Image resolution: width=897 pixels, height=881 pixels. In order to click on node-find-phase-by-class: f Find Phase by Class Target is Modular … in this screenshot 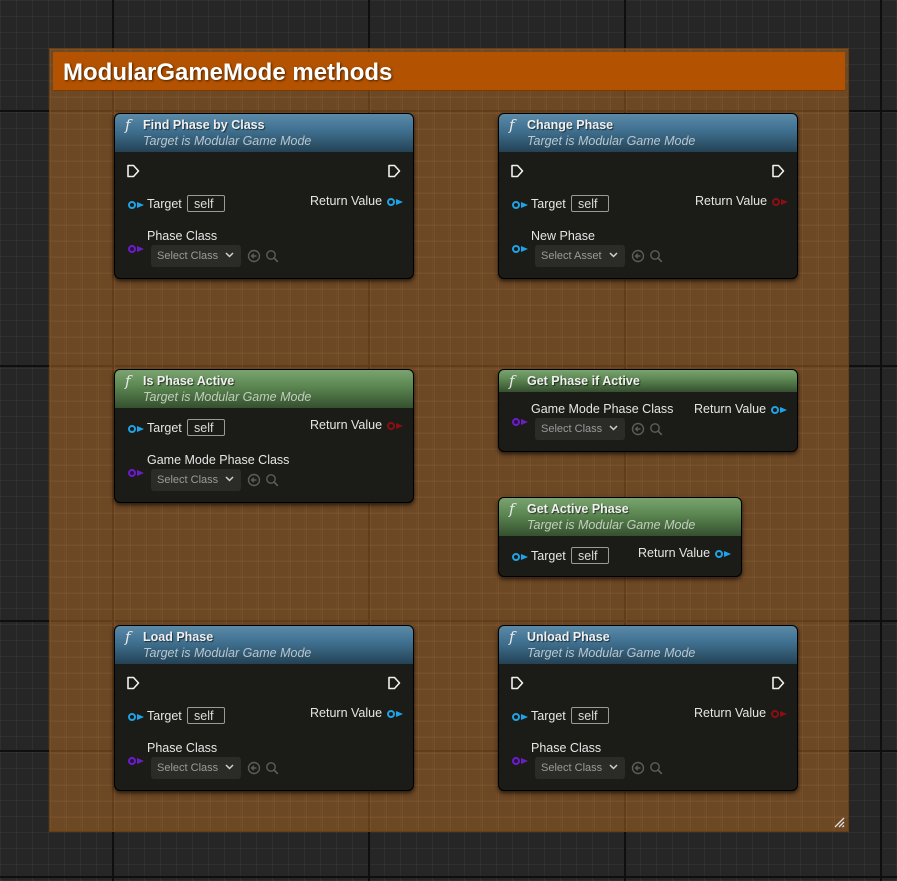, I will do `click(264, 196)`.